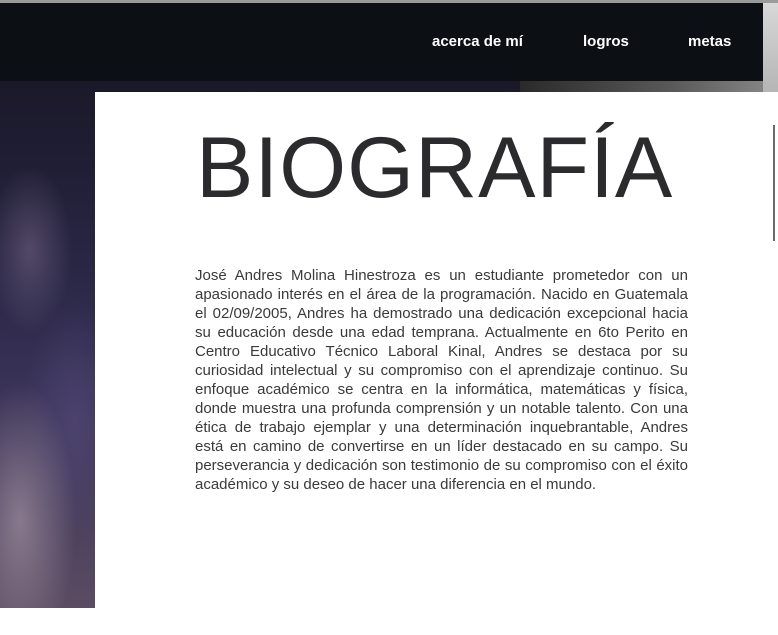 This screenshot has width=778, height=635. What do you see at coordinates (774, 183) in the screenshot?
I see `scrollbar-thumb` at bounding box center [774, 183].